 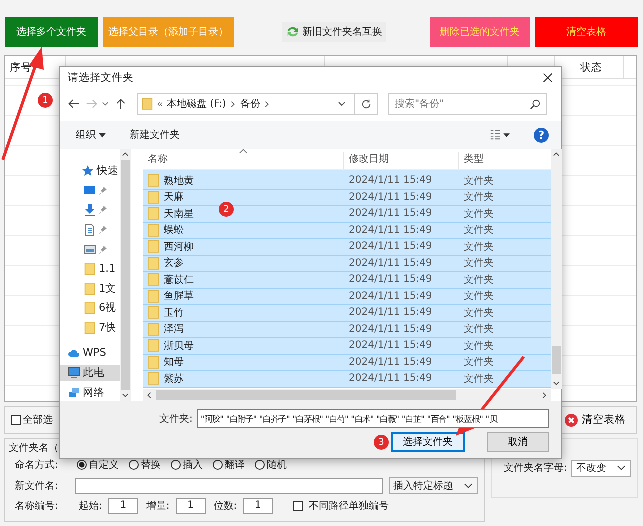 What do you see at coordinates (347, 280) in the screenshot?
I see `file-row: 薏苡仁 2024/1/11 15:49 文件夹` at bounding box center [347, 280].